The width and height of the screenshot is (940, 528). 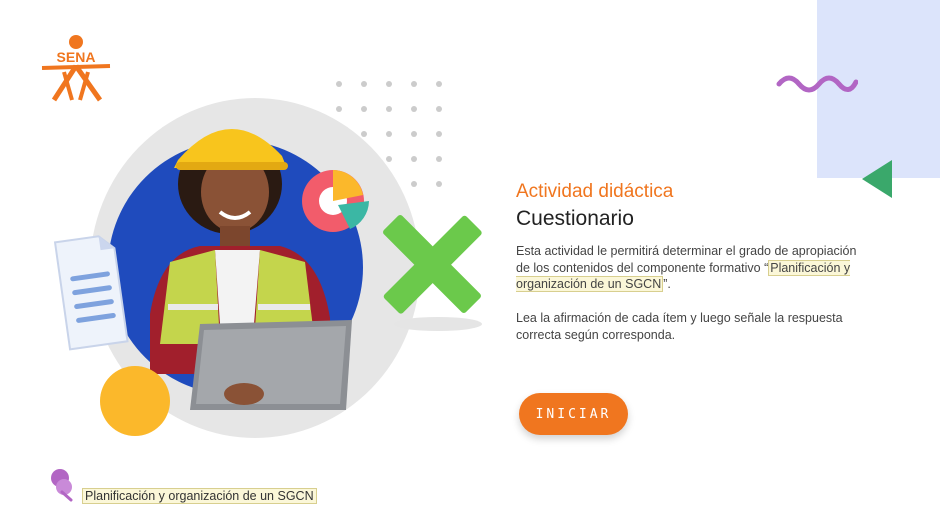 What do you see at coordinates (595, 191) in the screenshot?
I see `activity-subtitle: Actividad didáctica` at bounding box center [595, 191].